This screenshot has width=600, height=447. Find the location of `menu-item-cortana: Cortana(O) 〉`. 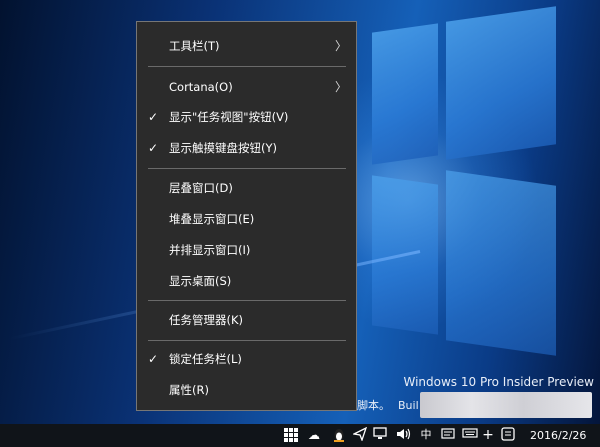

menu-item-cortana: Cortana(O) 〉 is located at coordinates (246, 87).